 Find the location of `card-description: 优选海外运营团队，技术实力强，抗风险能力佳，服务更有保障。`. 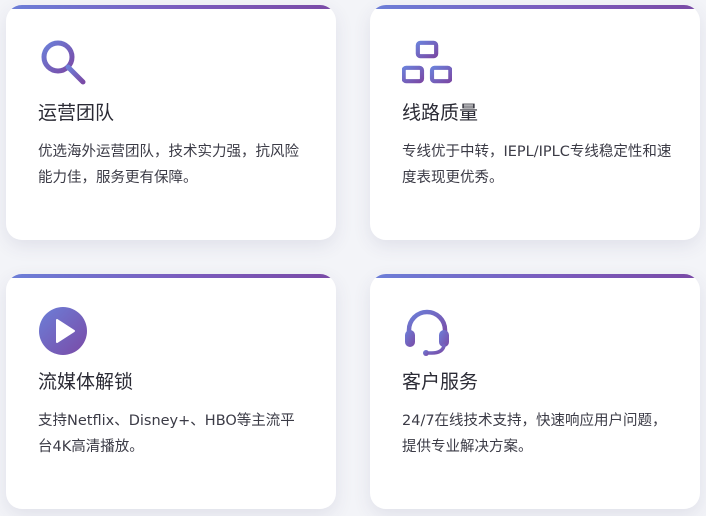

card-description: 优选海外运营团队，技术实力强，抗风险能力佳，服务更有保障。 is located at coordinates (168, 165).